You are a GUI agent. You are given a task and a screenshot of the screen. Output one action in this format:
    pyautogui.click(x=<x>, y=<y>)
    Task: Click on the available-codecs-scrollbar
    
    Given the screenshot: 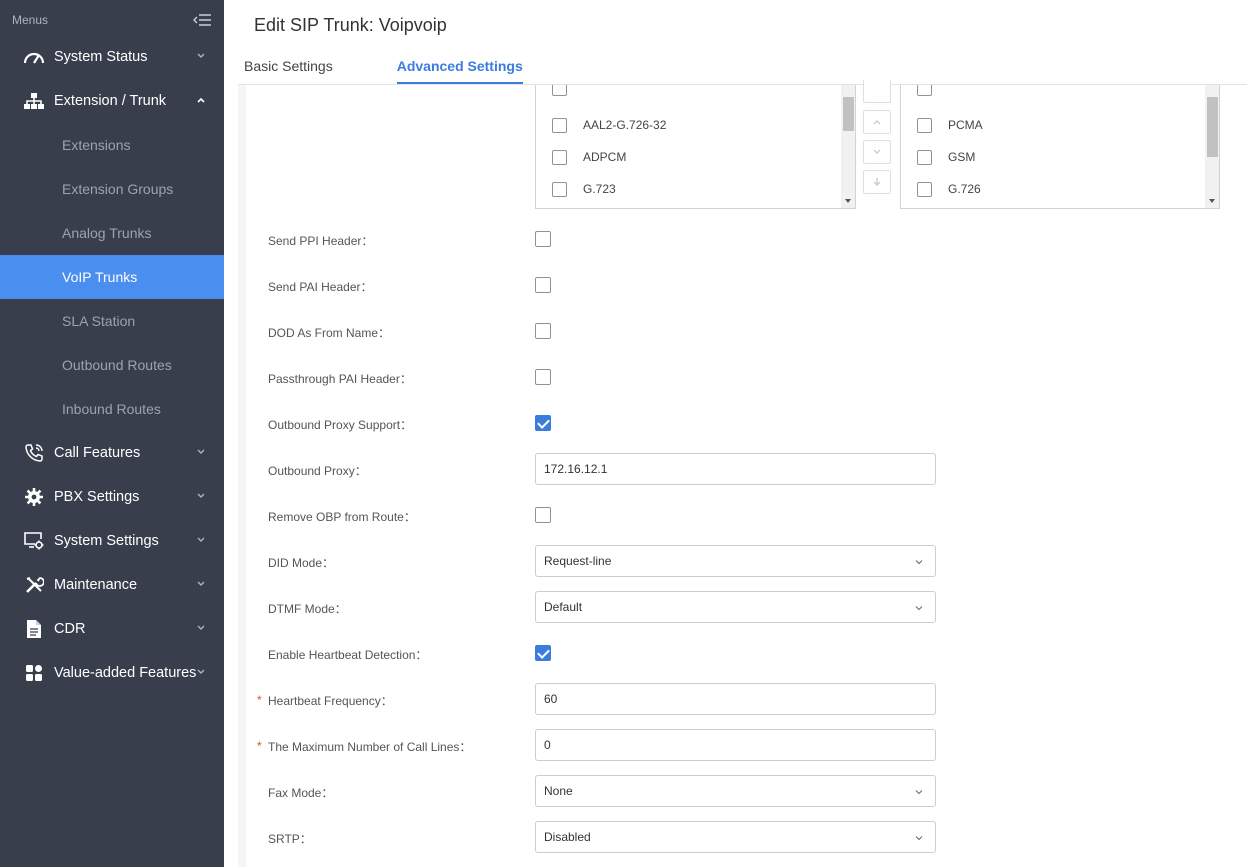 What is the action you would take?
    pyautogui.click(x=848, y=146)
    